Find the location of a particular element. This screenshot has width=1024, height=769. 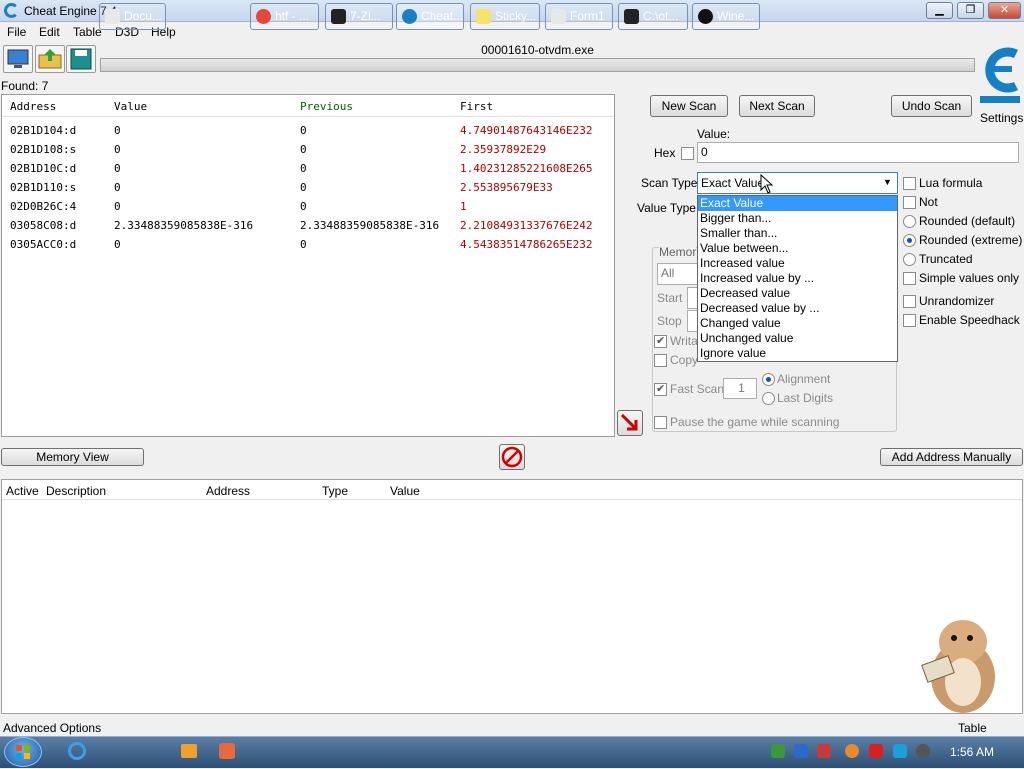

fast-scan-input: 1 is located at coordinates (740, 388).